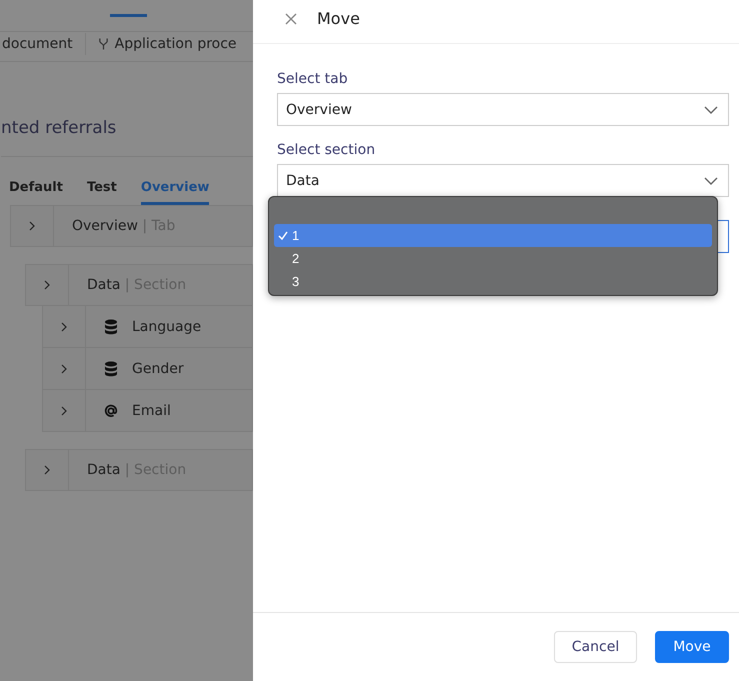 The width and height of the screenshot is (739, 681). I want to click on at-sign-icon, so click(111, 410).